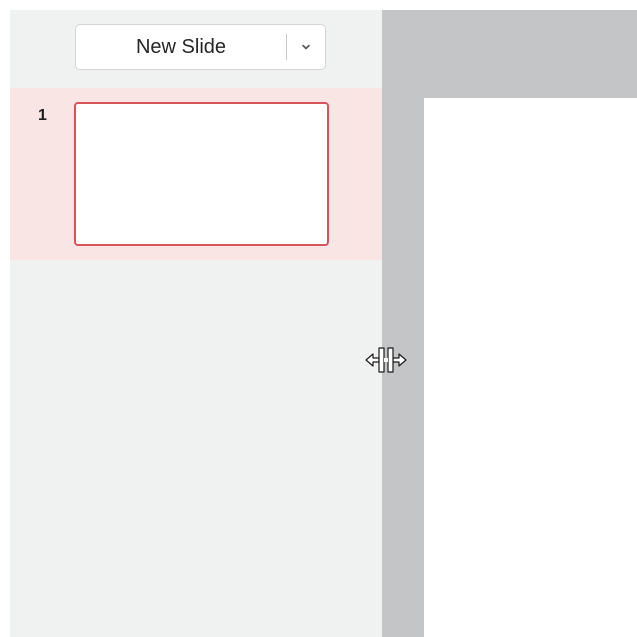 The width and height of the screenshot is (637, 637). I want to click on new-slide-label: New Slide, so click(181, 46).